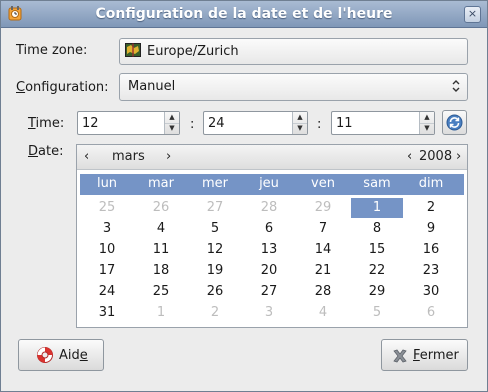 The image size is (488, 392). Describe the element at coordinates (46, 123) in the screenshot. I see `time-label: Time:` at that location.